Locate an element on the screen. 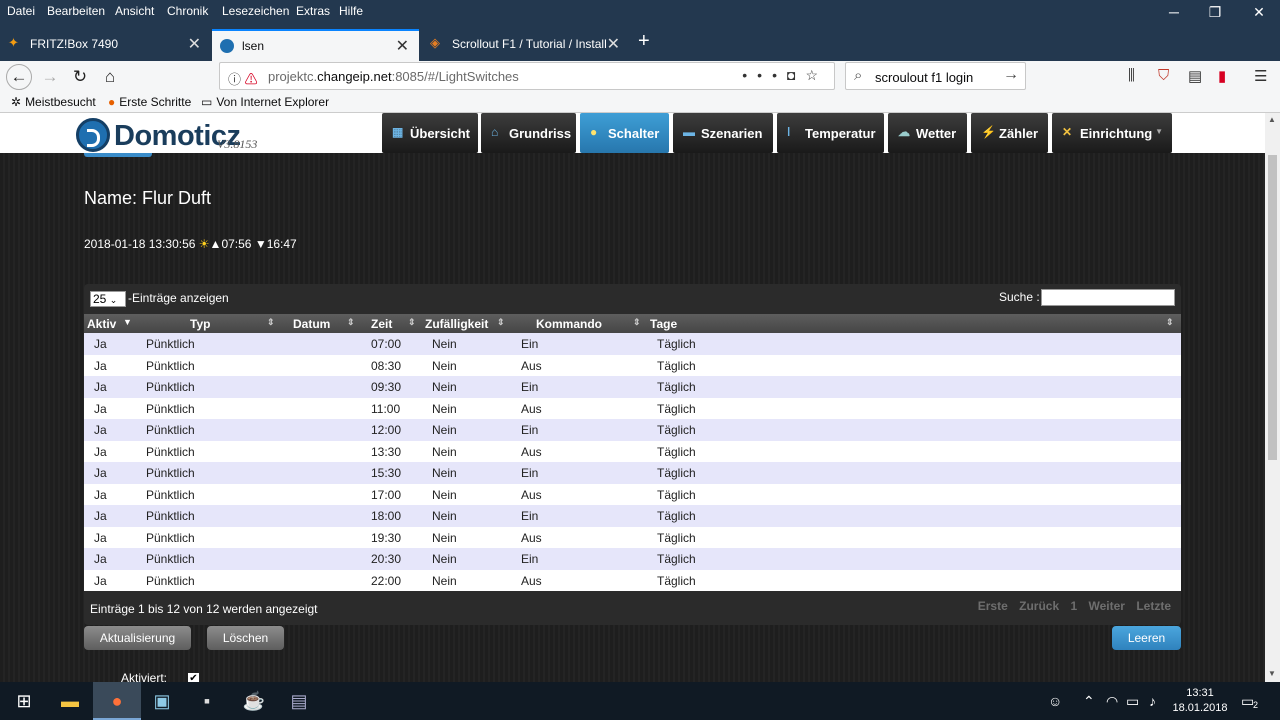  new-tab-icon: + is located at coordinates (648, 41).